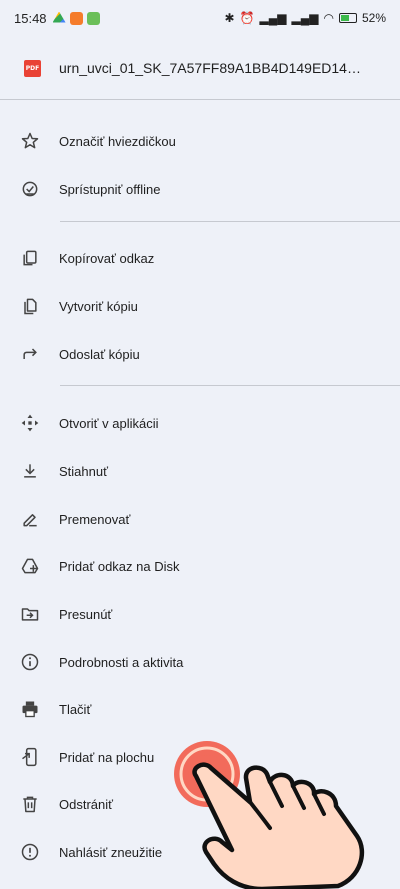  Describe the element at coordinates (30, 471) in the screenshot. I see `download-icon` at that location.